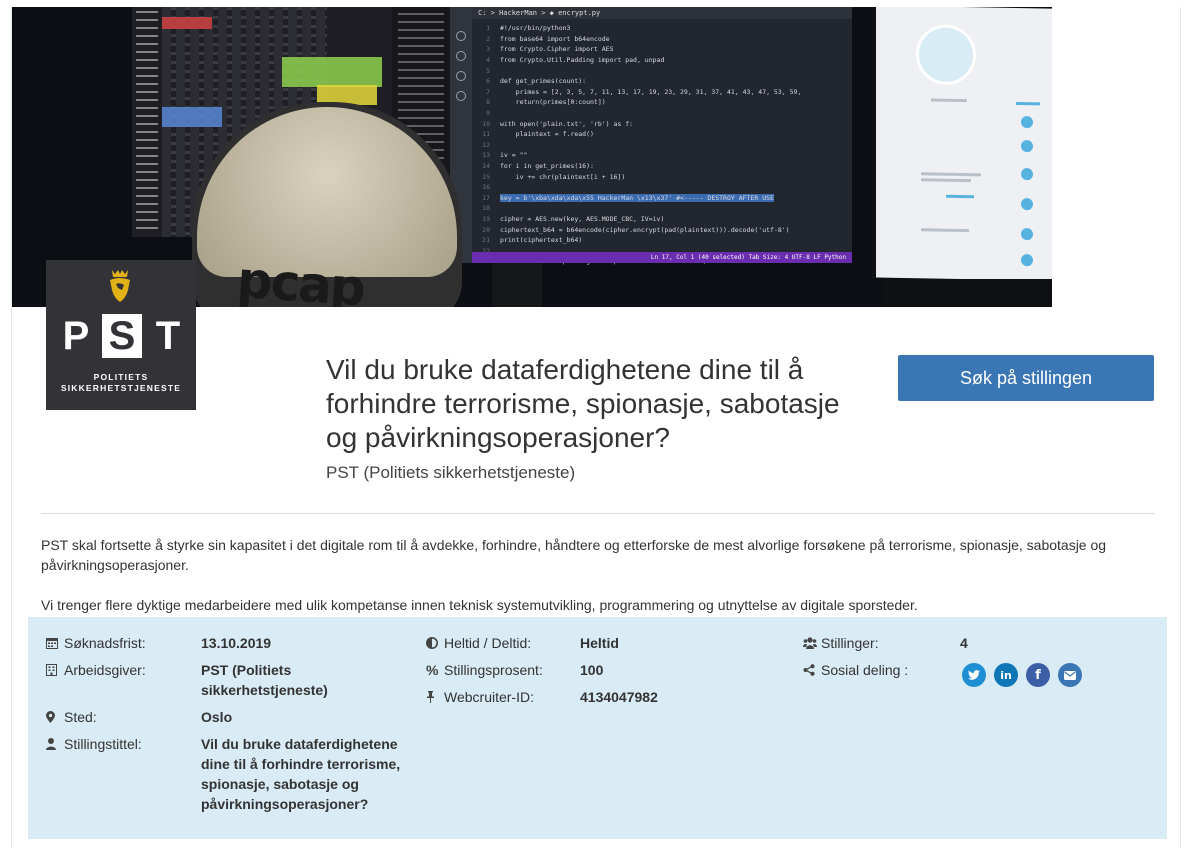  I want to click on code-text: for i in get_primes(16):, so click(547, 166).